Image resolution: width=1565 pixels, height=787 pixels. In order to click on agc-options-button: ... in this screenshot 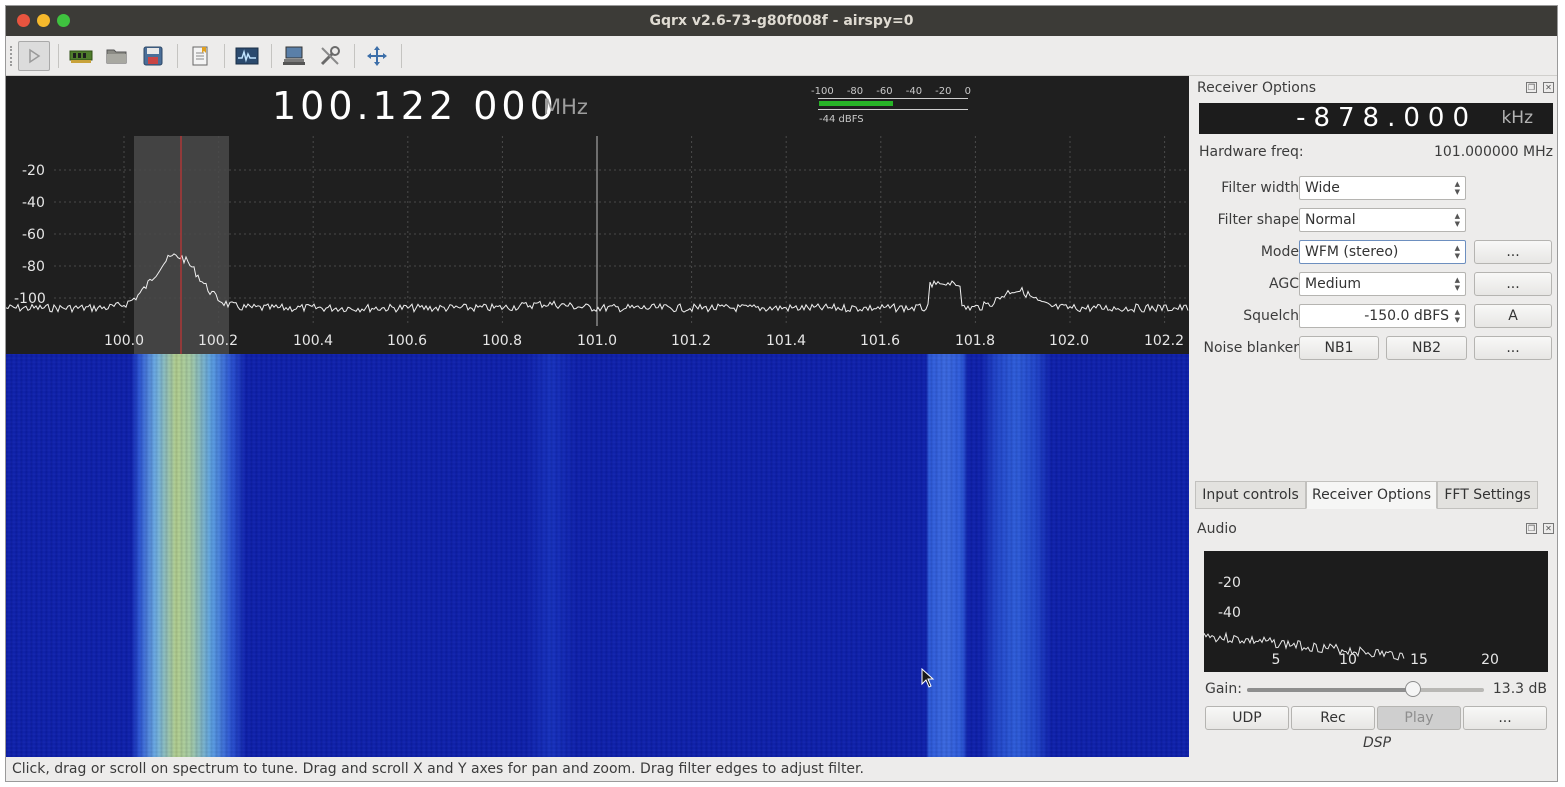, I will do `click(1513, 284)`.